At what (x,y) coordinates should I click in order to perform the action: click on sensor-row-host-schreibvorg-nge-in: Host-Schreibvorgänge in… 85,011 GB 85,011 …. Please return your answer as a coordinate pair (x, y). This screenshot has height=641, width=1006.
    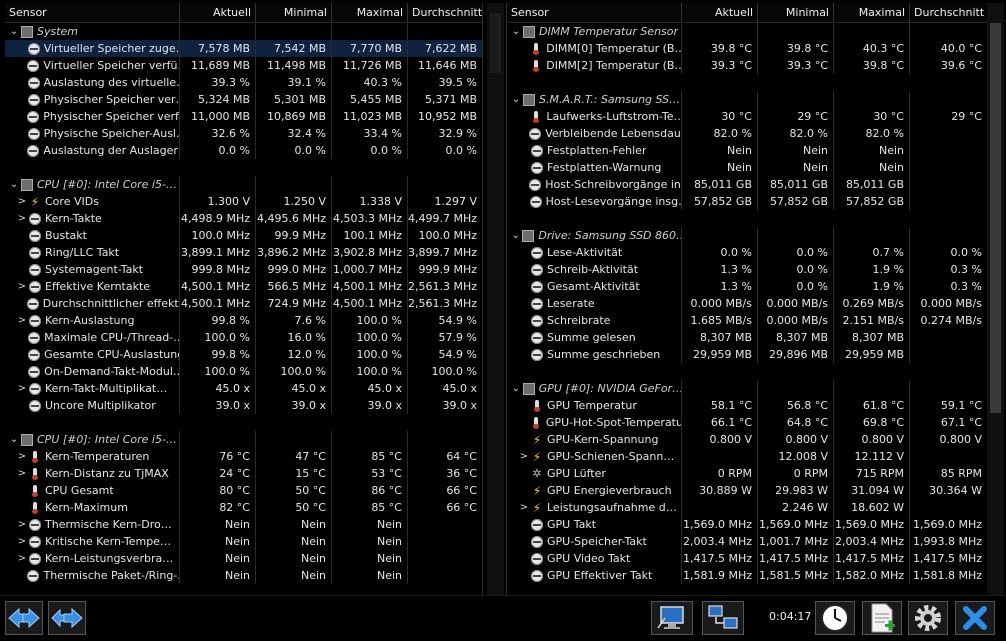
    Looking at the image, I should click on (747, 184).